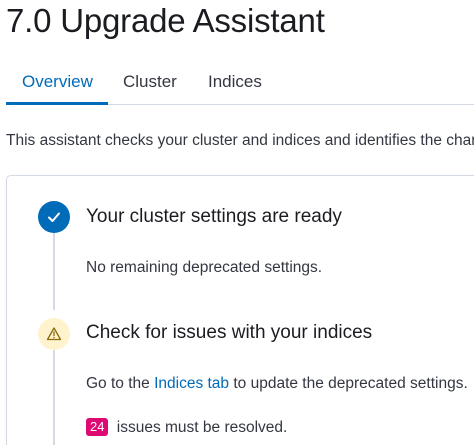 The width and height of the screenshot is (474, 445). I want to click on issues-summary: 24 issues must be resolved., so click(186, 427).